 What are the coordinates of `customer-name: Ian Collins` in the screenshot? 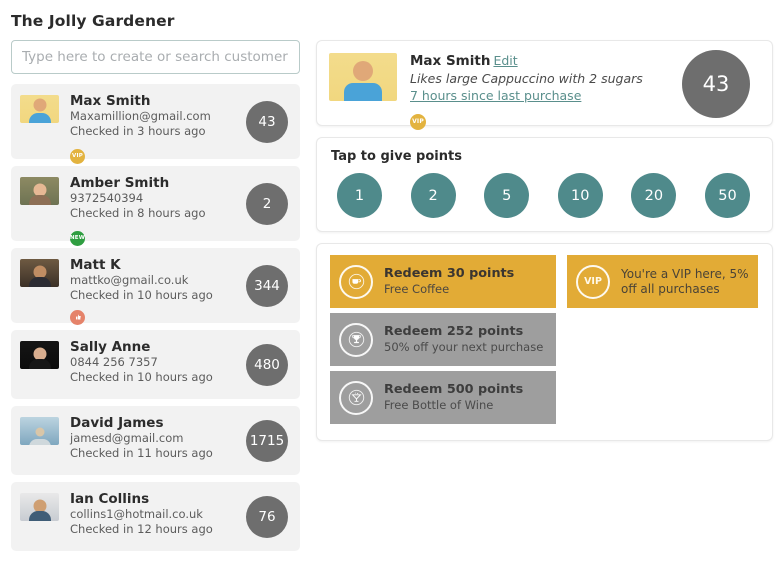 It's located at (110, 499).